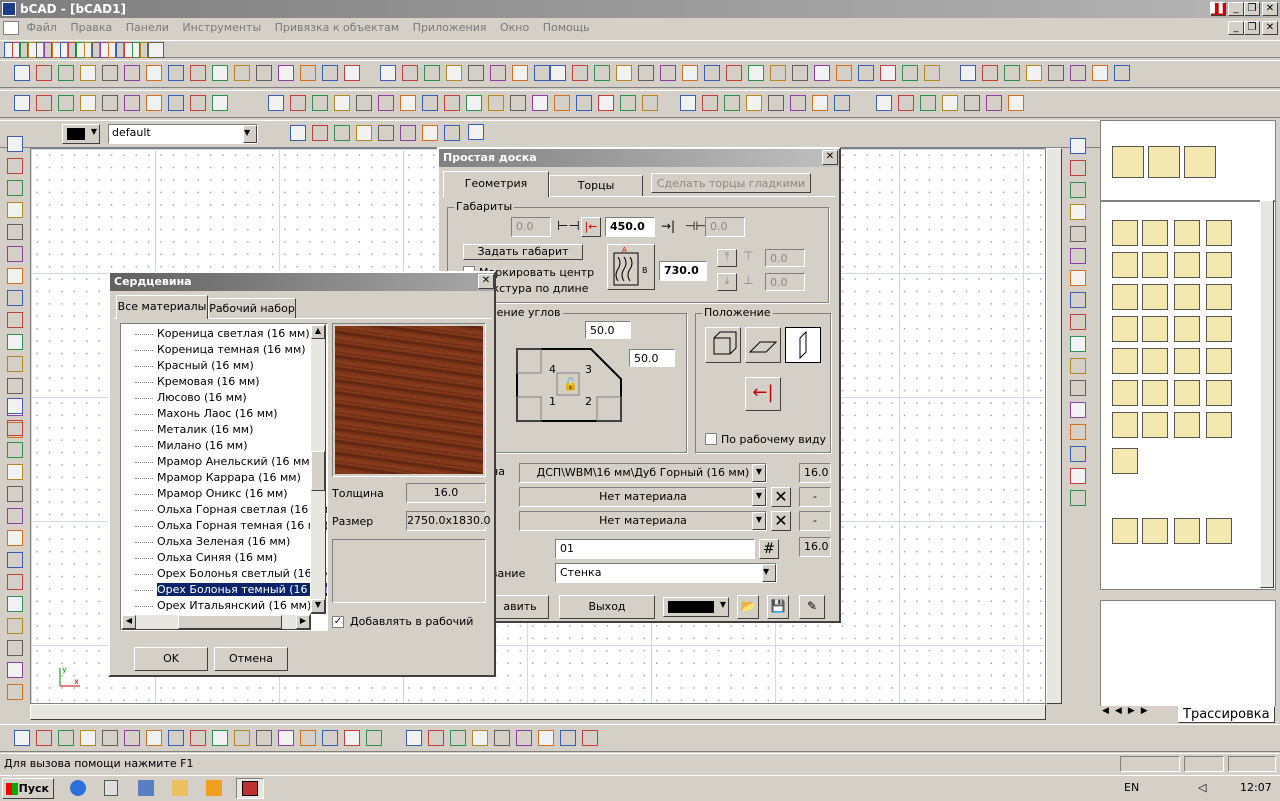 This screenshot has height=801, width=1280. What do you see at coordinates (224, 606) in the screenshot?
I see `material-list-item: Орех Итальянский (16 мм)` at bounding box center [224, 606].